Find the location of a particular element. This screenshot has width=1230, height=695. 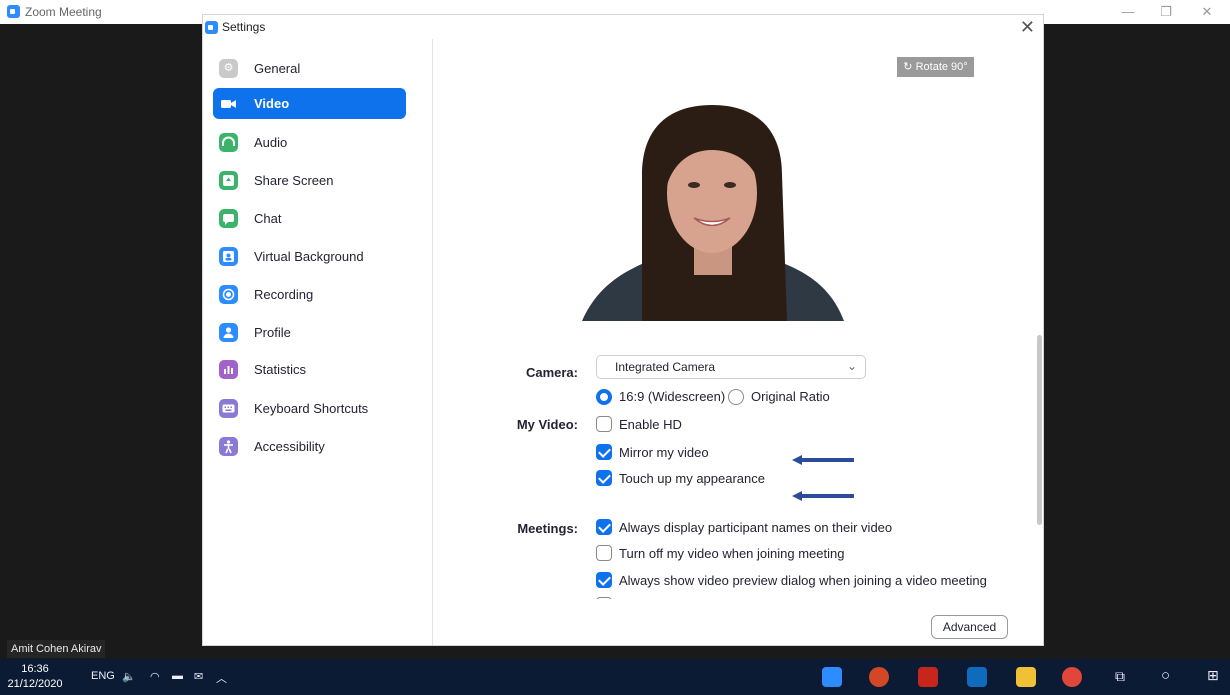

rotate-icon: ↻ is located at coordinates (908, 67).